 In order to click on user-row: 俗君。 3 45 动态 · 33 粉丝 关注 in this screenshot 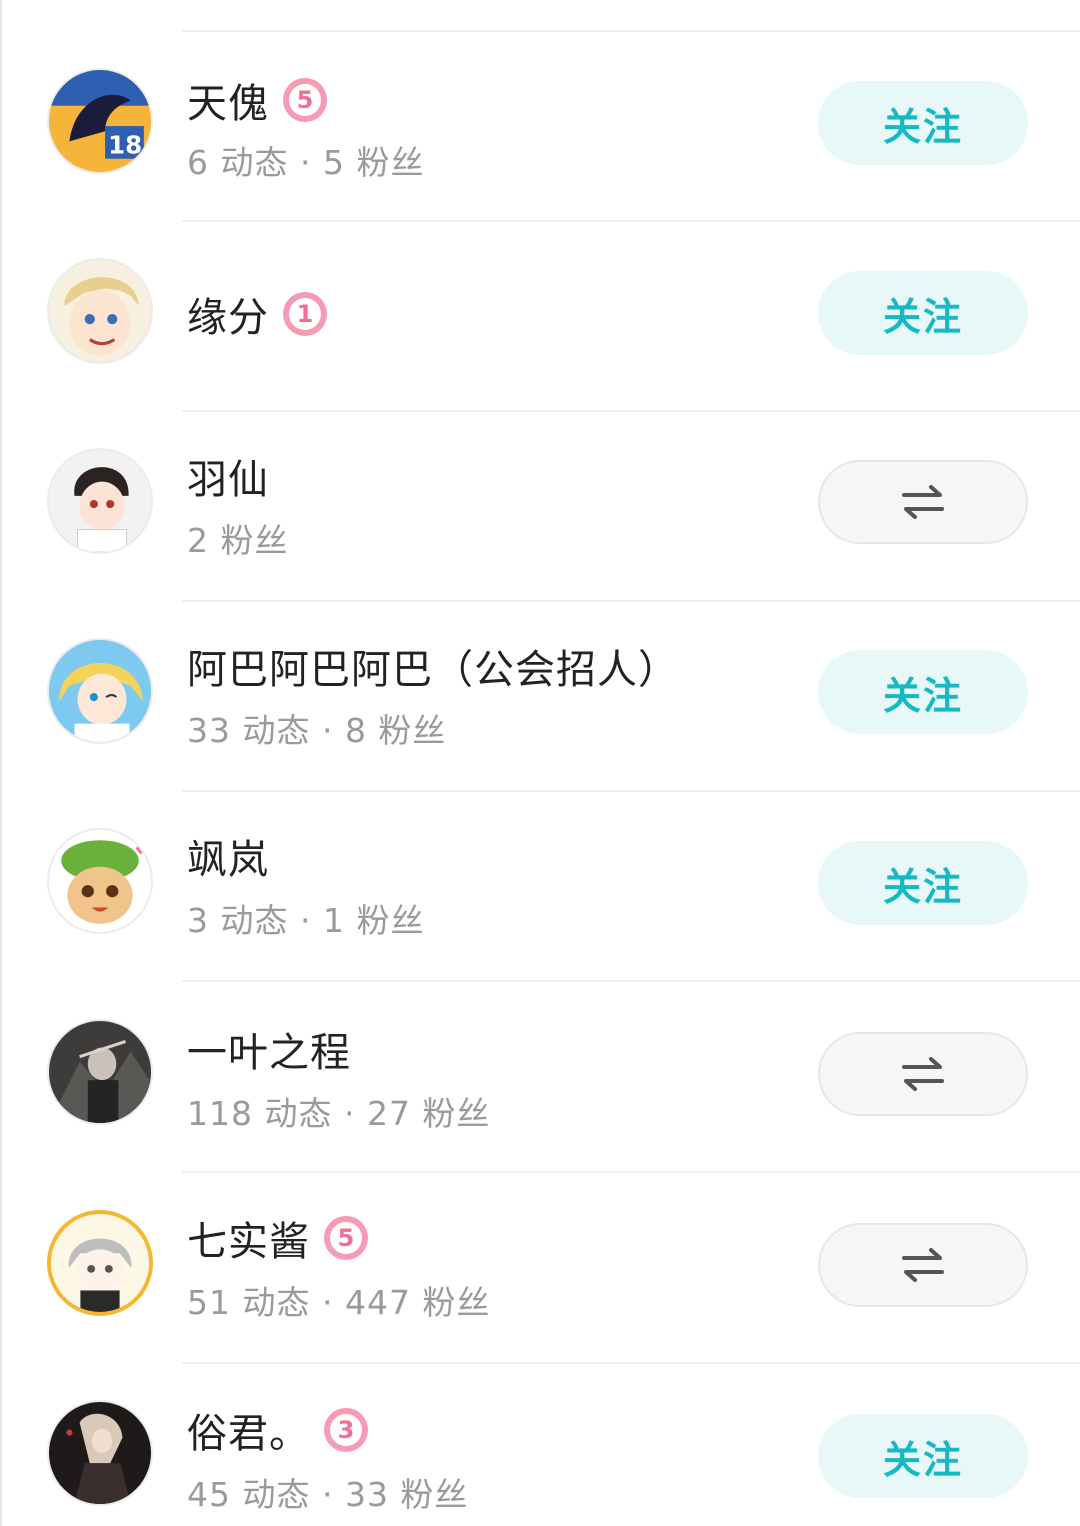, I will do `click(541, 1445)`.